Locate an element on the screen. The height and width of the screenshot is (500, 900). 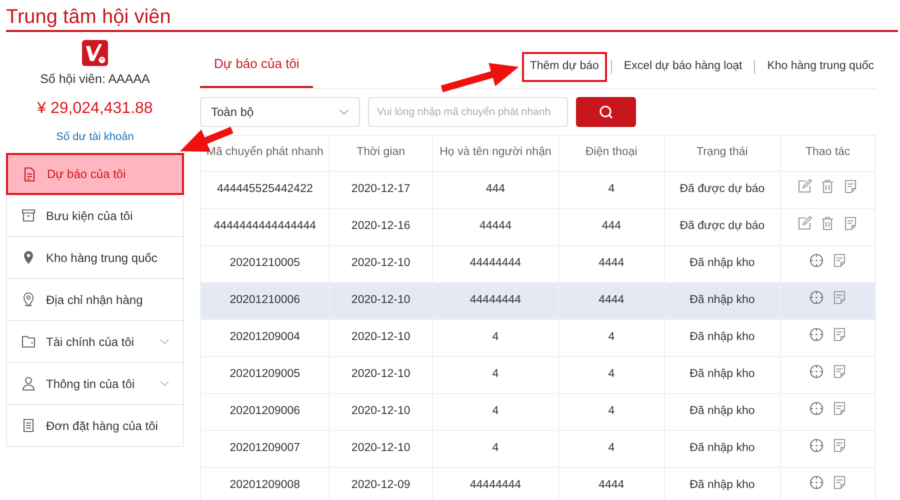
column-header: Thao tác is located at coordinates (828, 153).